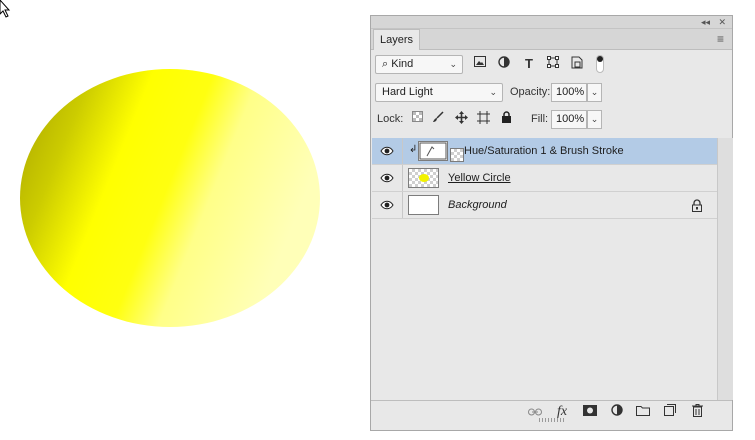 Image resolution: width=755 pixels, height=440 pixels. I want to click on layer-name: Hue/Saturation 1 & Brush Stroke, so click(544, 151).